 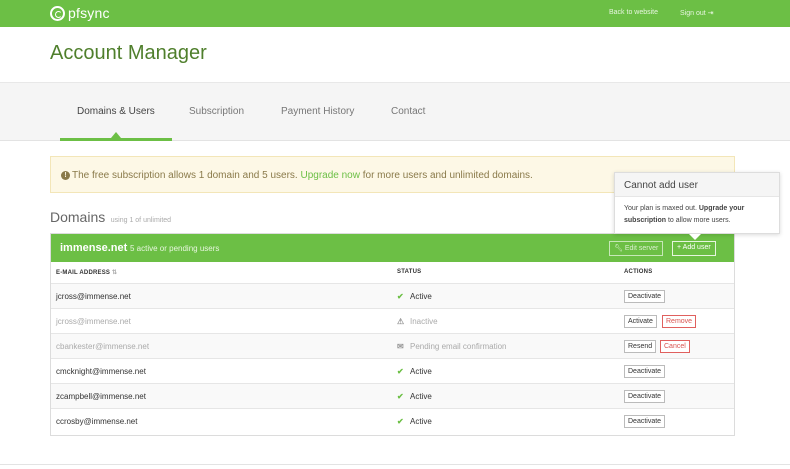 I want to click on brand-logo: pfsync, so click(x=80, y=13).